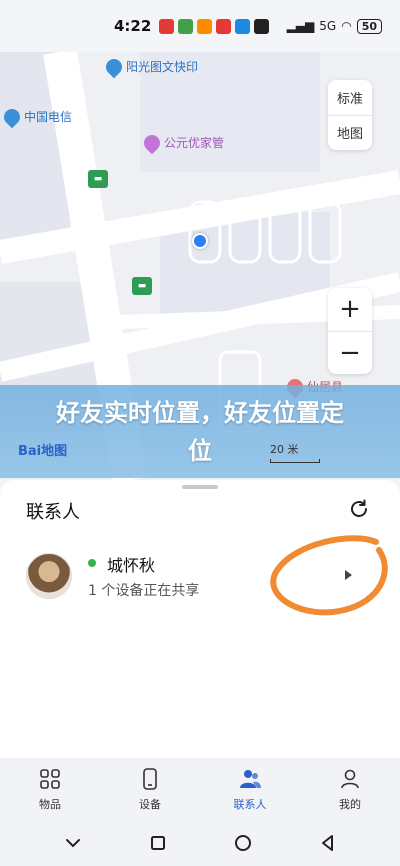  I want to click on network-type: 5G, so click(328, 26).